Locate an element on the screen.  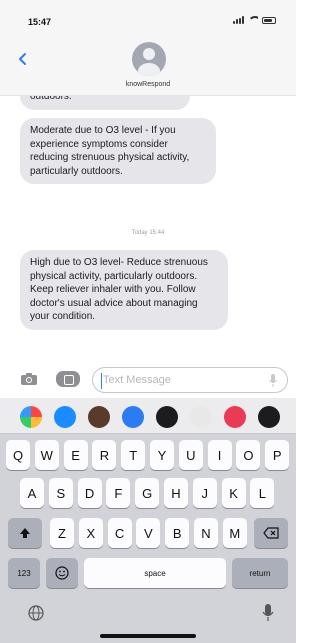
music-app-icon is located at coordinates (269, 417).